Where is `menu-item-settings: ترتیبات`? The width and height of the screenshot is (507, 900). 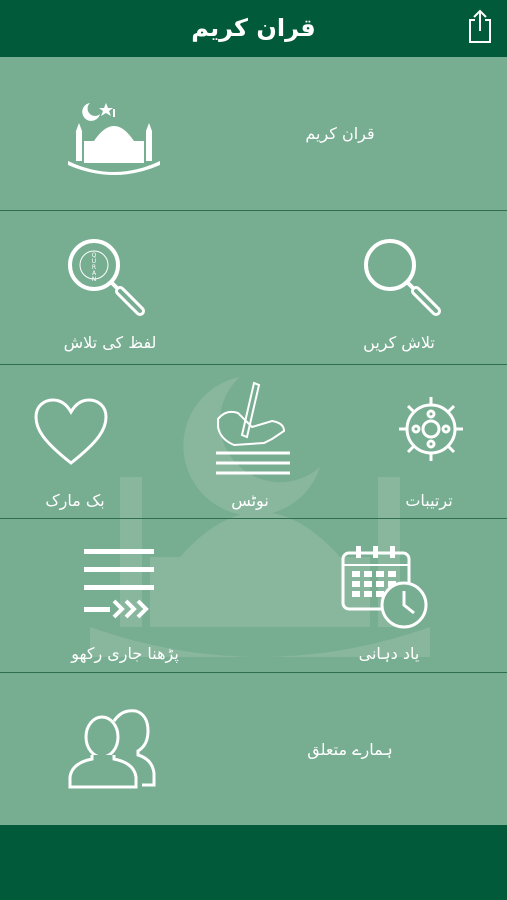
menu-item-settings: ترتیبات is located at coordinates (423, 441).